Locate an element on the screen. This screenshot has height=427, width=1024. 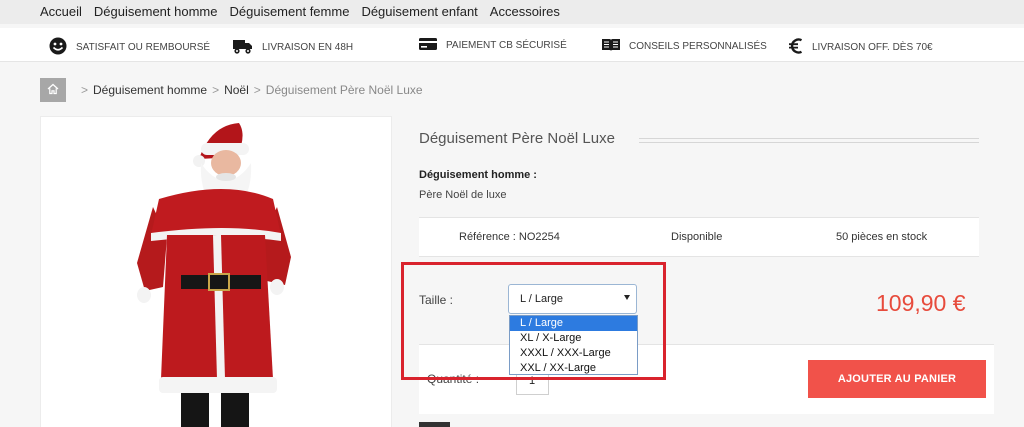
product-availability: Disponible is located at coordinates (697, 237).